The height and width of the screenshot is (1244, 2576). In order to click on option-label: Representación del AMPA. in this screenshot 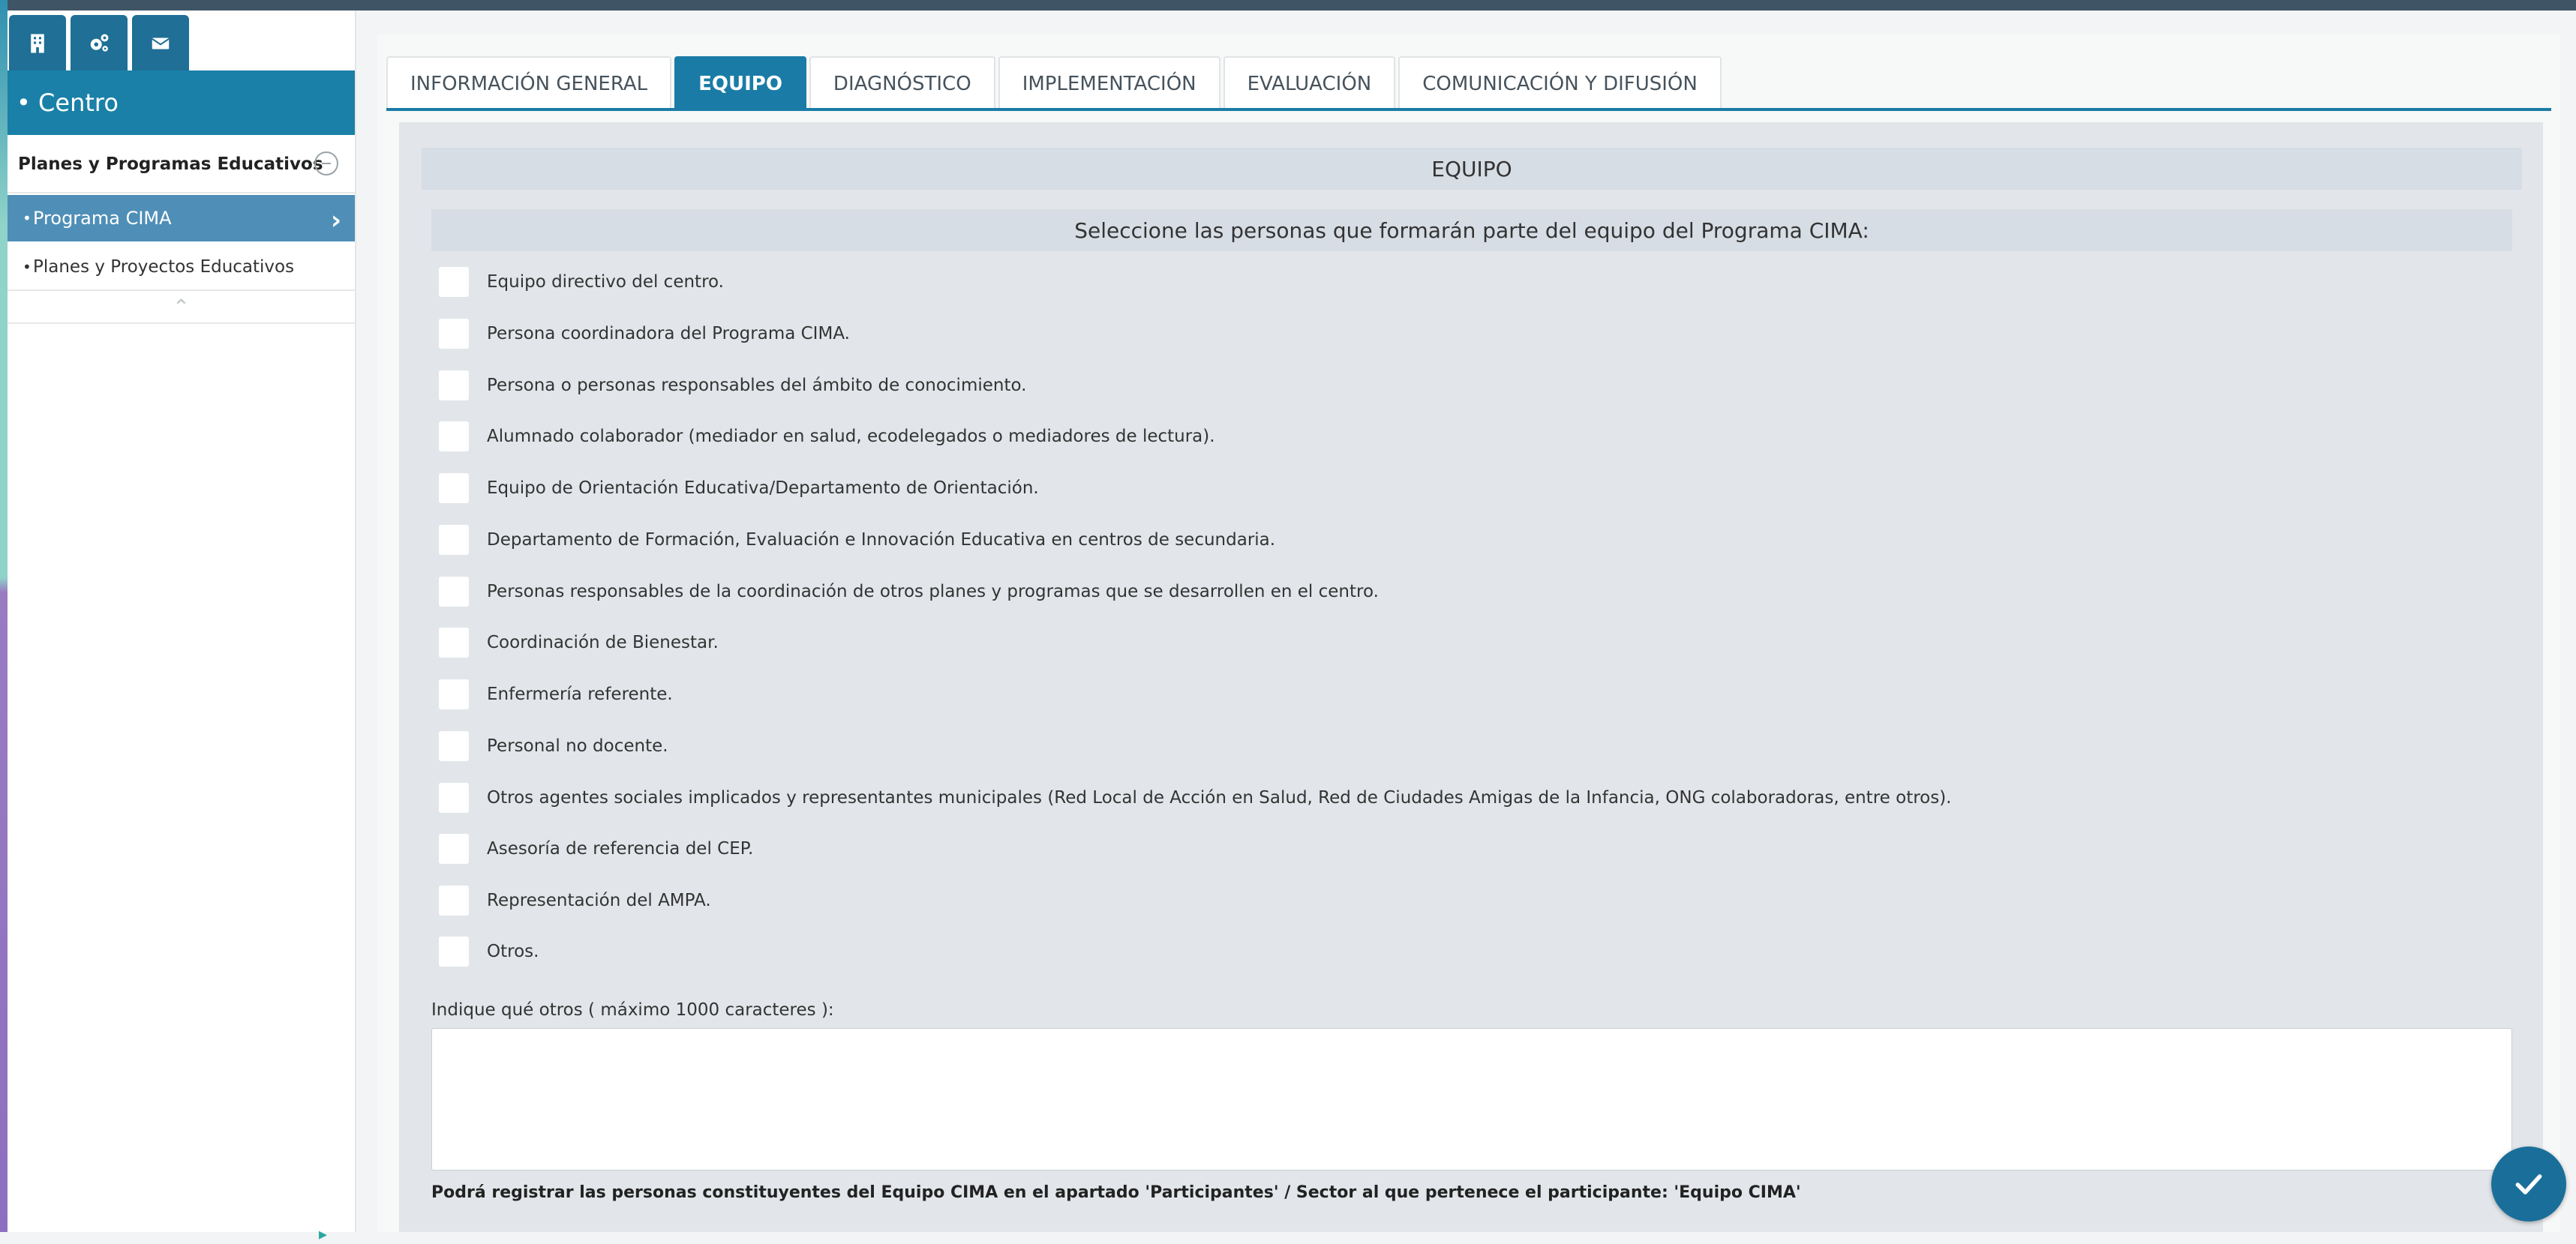, I will do `click(599, 900)`.